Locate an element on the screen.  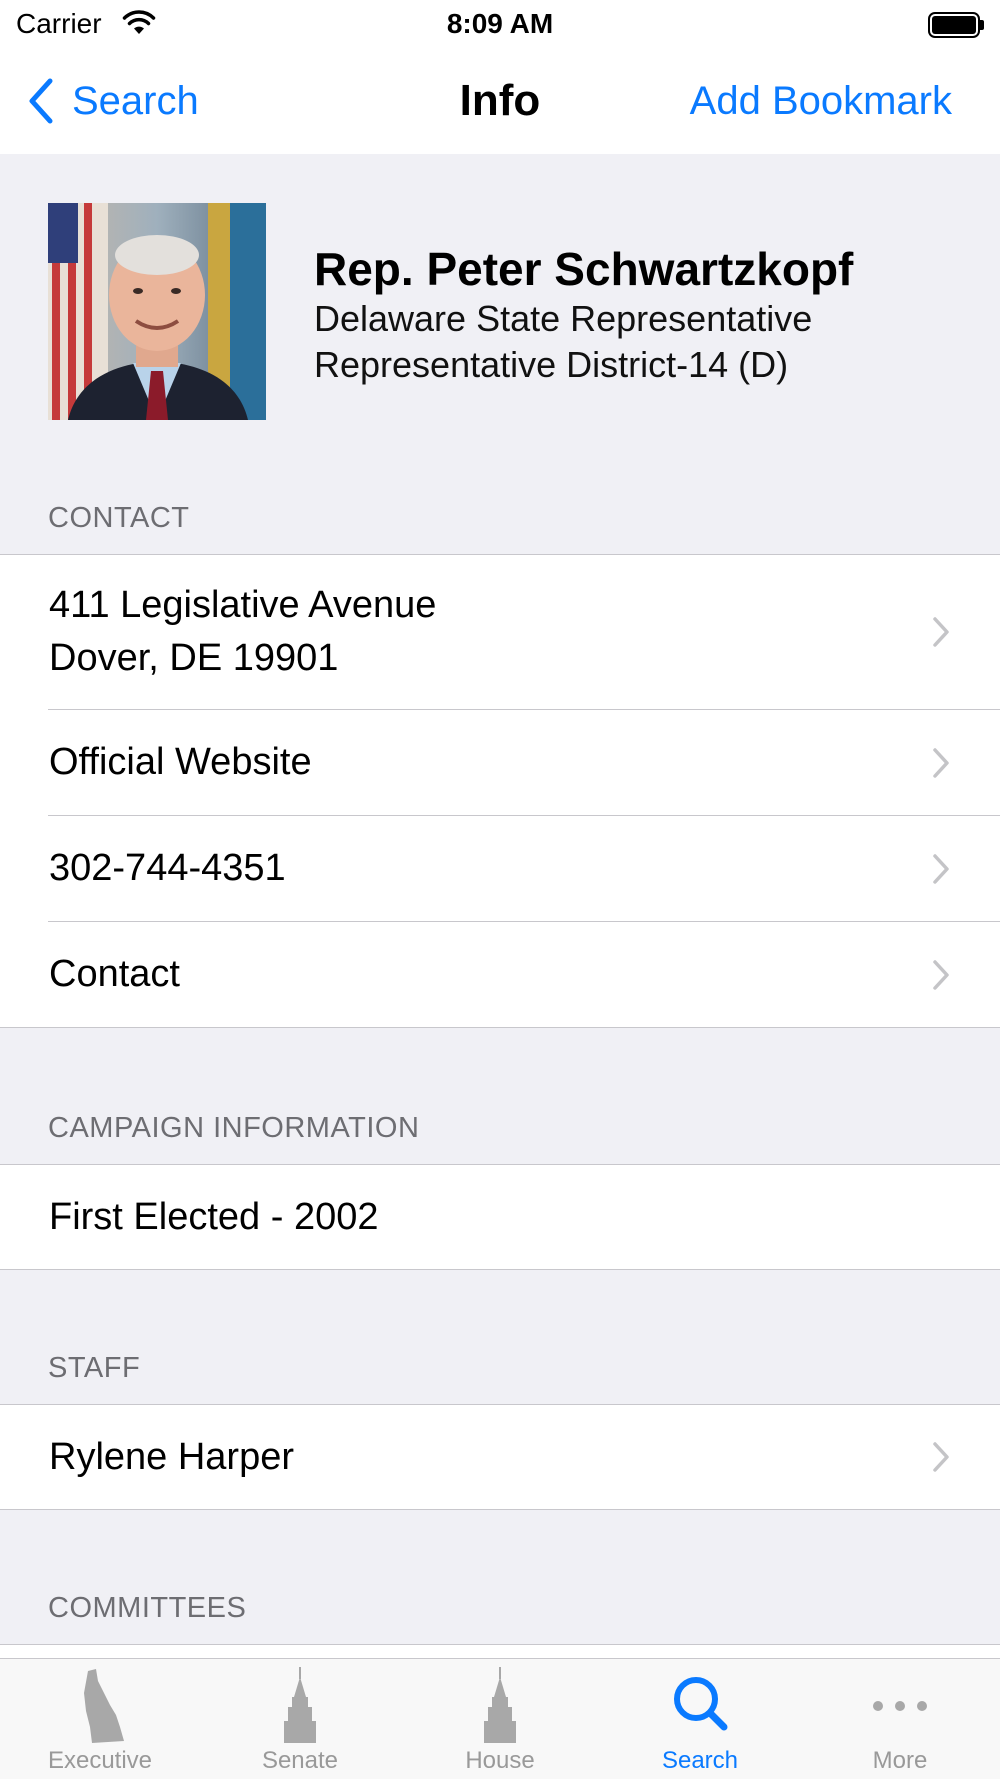
search-icon is located at coordinates (701, 1704).